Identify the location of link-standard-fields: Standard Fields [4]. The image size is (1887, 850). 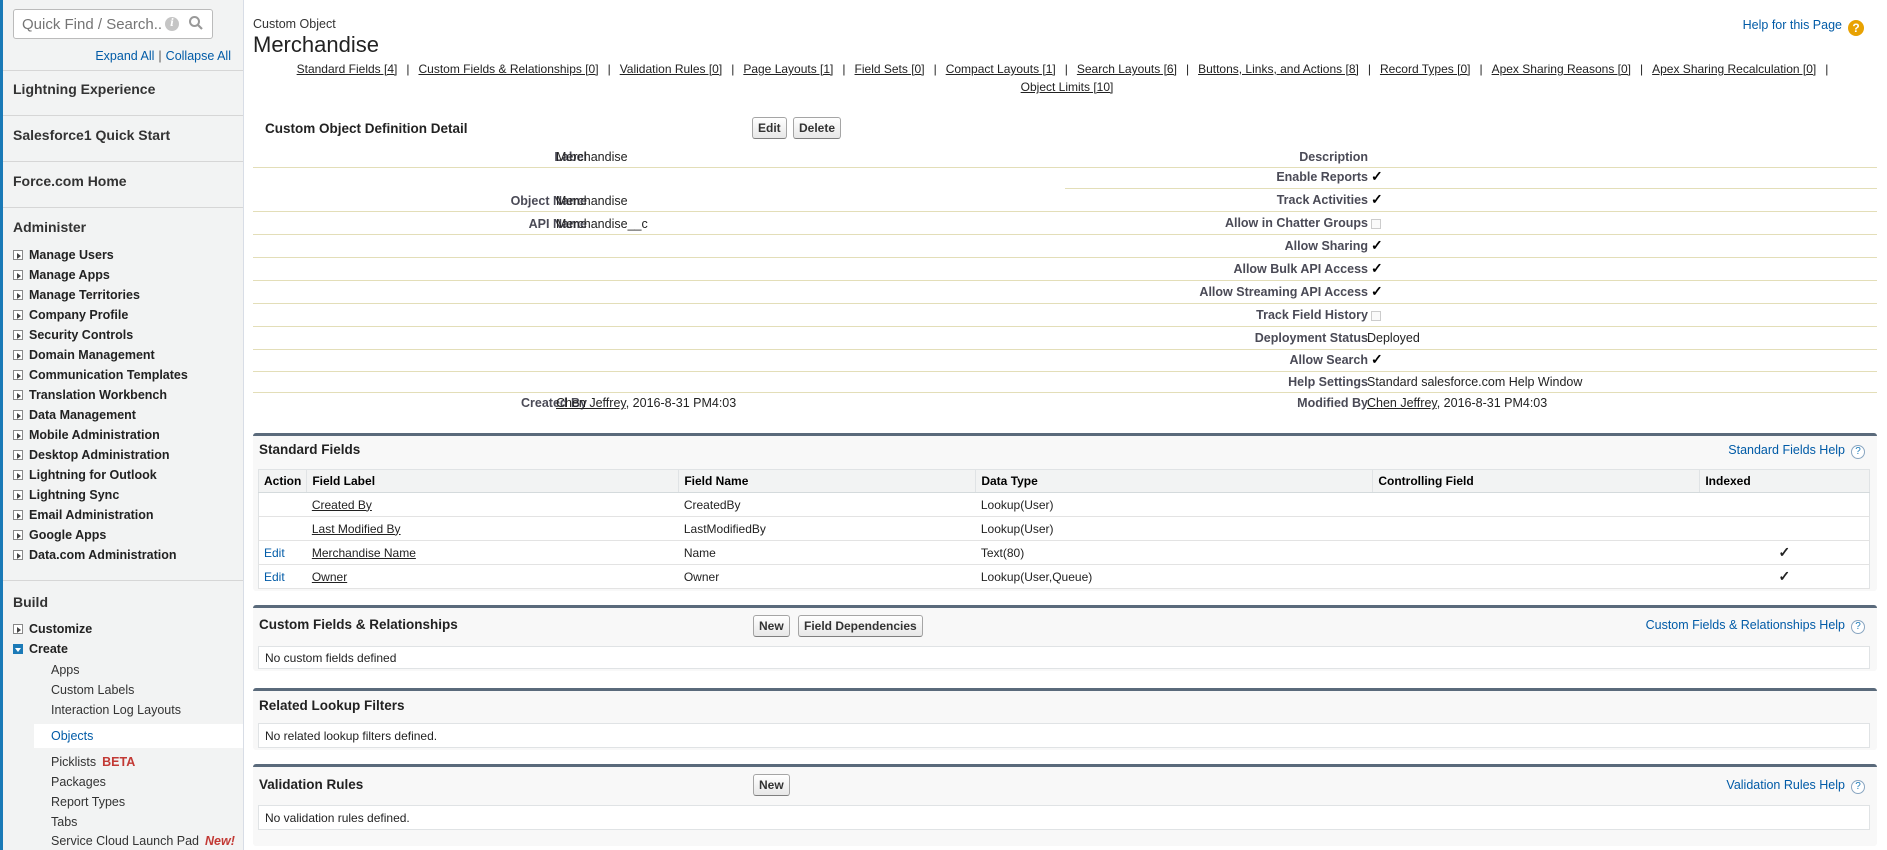
(347, 69).